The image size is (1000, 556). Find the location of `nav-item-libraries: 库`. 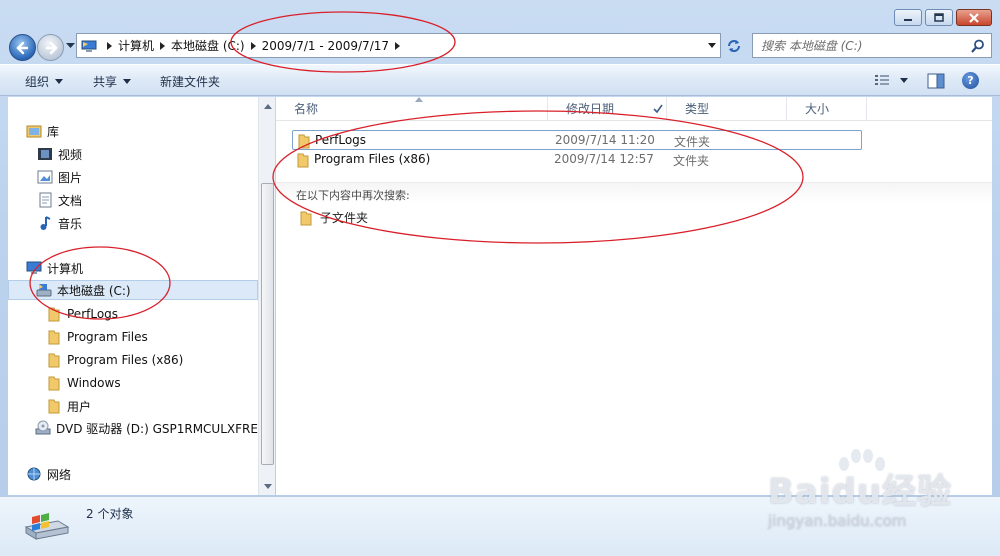

nav-item-libraries: 库 is located at coordinates (42, 131).